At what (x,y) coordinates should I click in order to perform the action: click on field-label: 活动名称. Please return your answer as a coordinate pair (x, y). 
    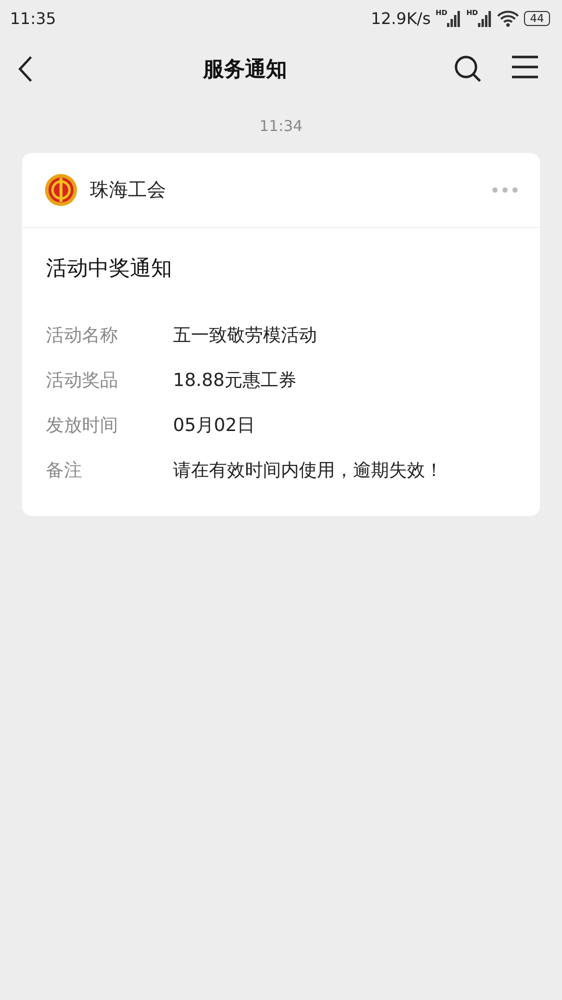
    Looking at the image, I should click on (82, 335).